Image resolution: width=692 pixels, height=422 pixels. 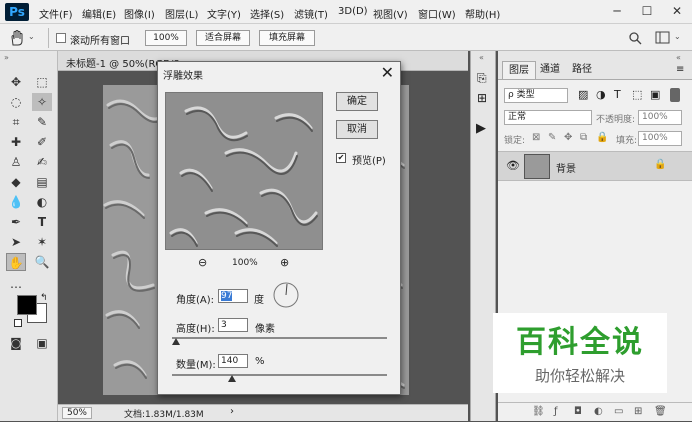 What do you see at coordinates (181, 13) in the screenshot?
I see `menu-layer: 图层(L)` at bounding box center [181, 13].